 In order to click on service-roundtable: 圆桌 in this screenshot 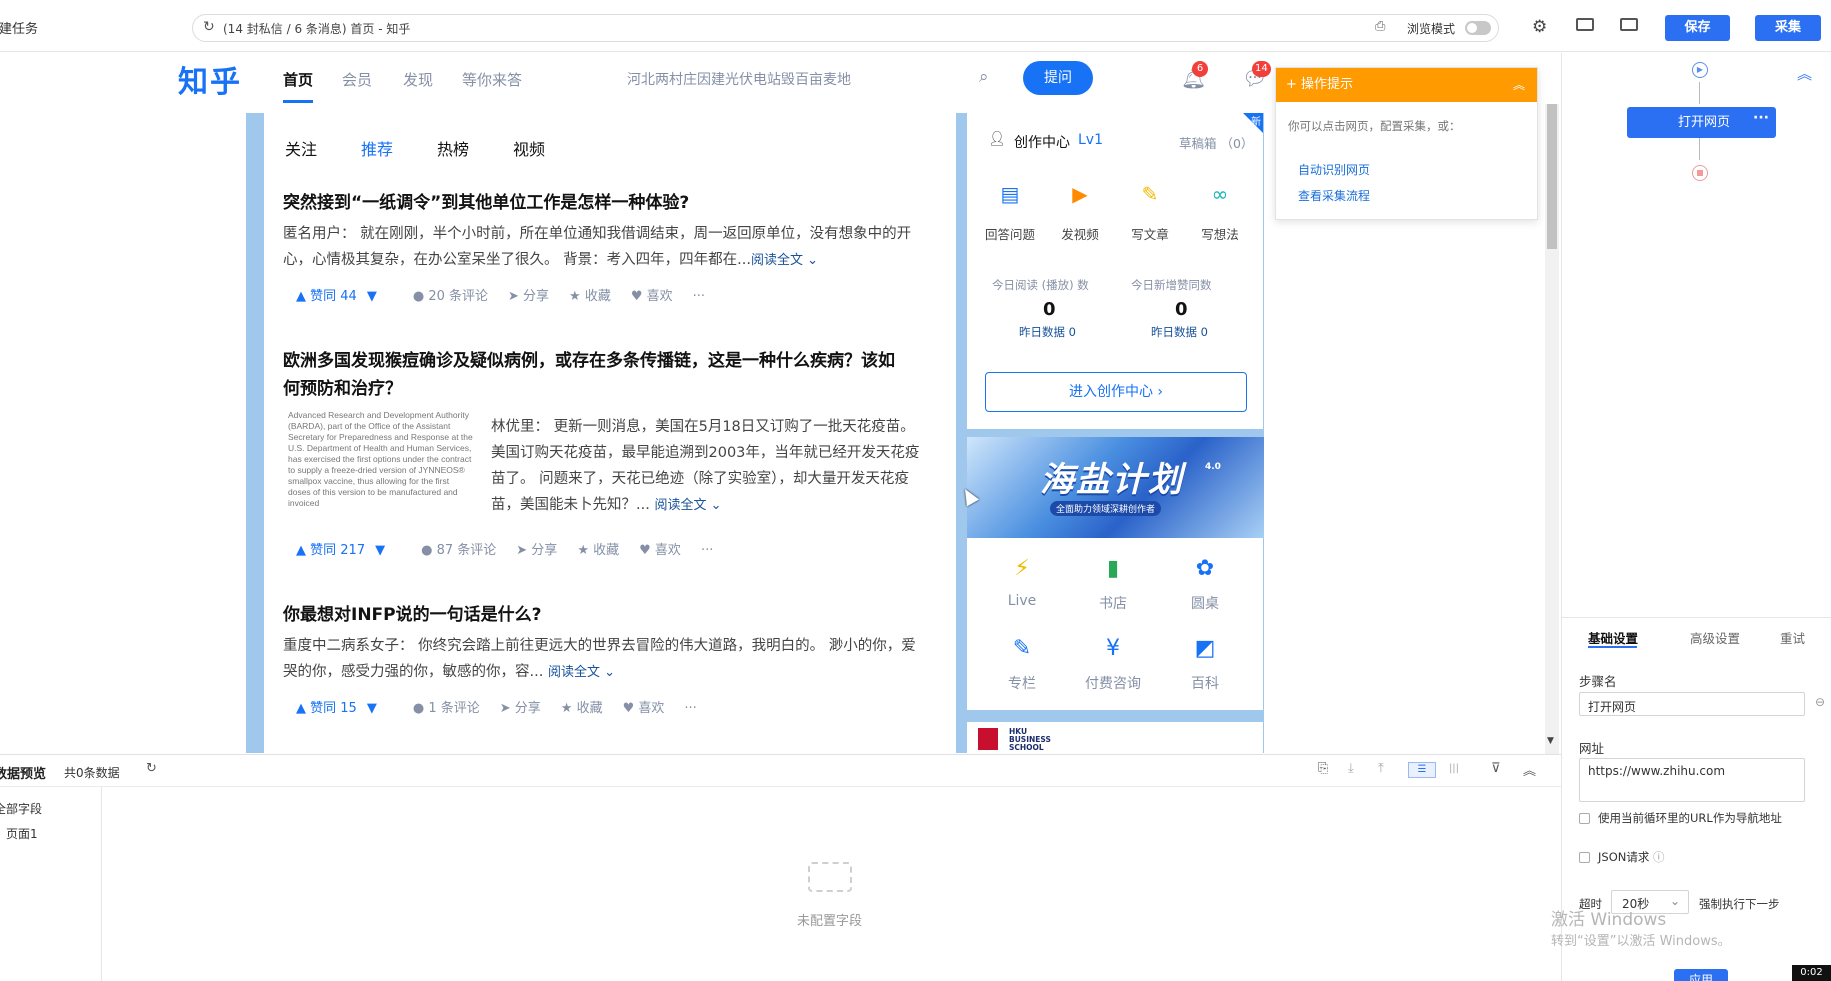, I will do `click(1205, 603)`.